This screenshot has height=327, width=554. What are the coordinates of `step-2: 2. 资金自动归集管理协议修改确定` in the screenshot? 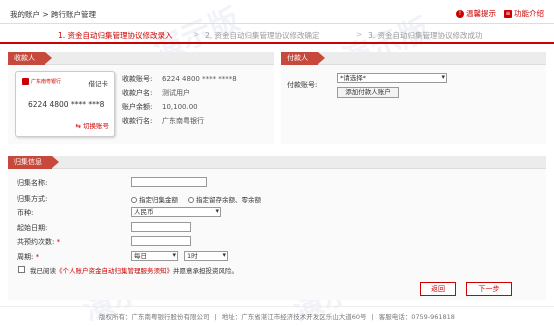 It's located at (262, 35).